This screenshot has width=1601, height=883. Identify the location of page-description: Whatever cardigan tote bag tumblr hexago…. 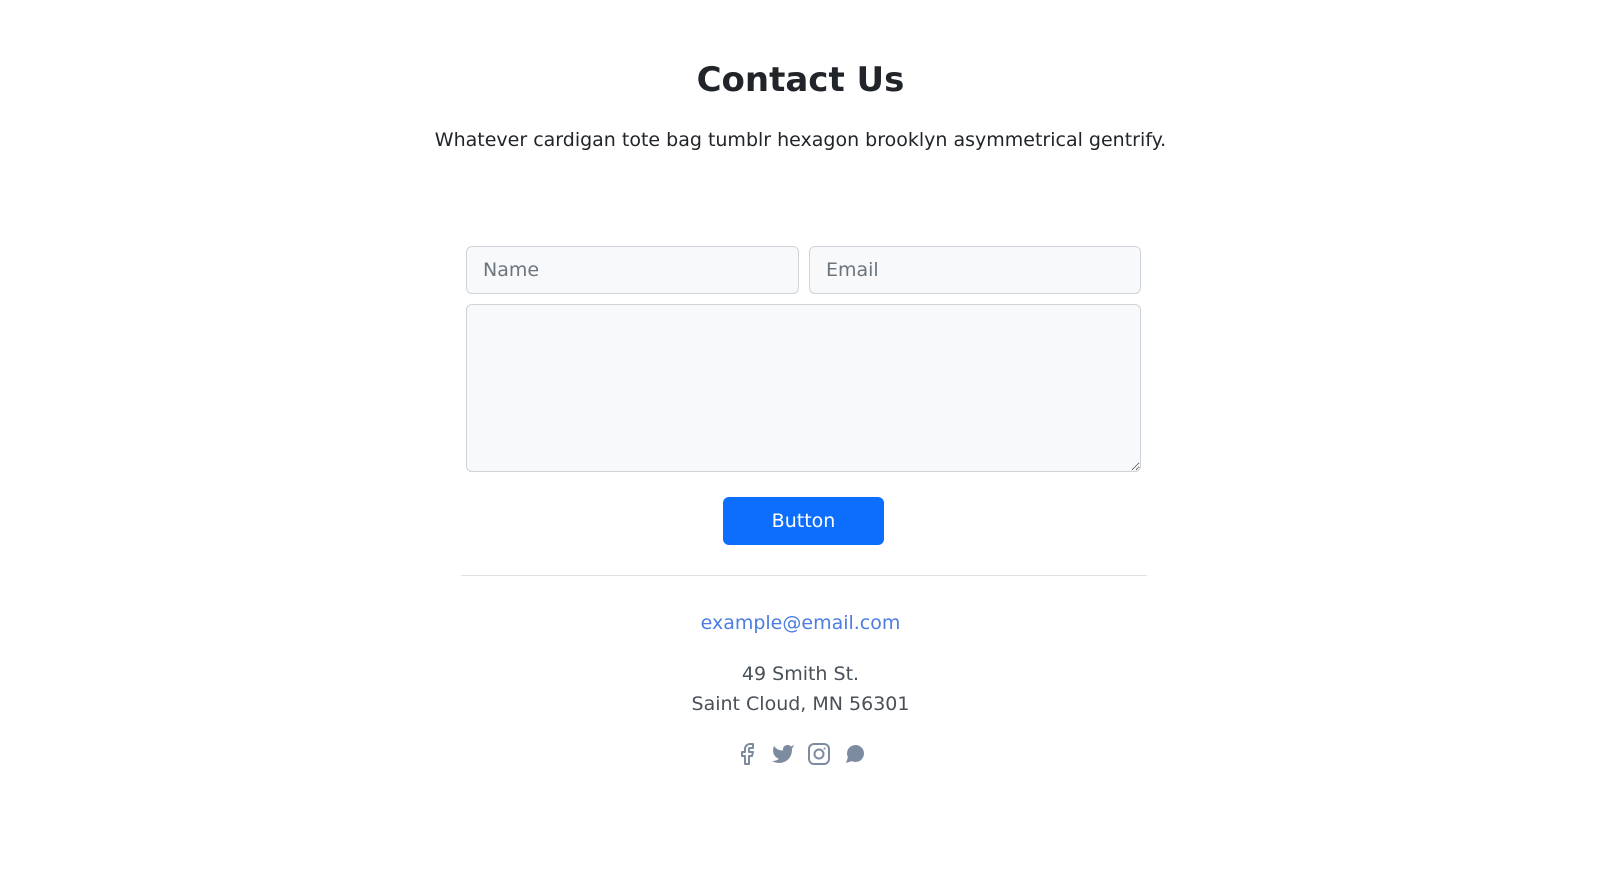
(800, 140).